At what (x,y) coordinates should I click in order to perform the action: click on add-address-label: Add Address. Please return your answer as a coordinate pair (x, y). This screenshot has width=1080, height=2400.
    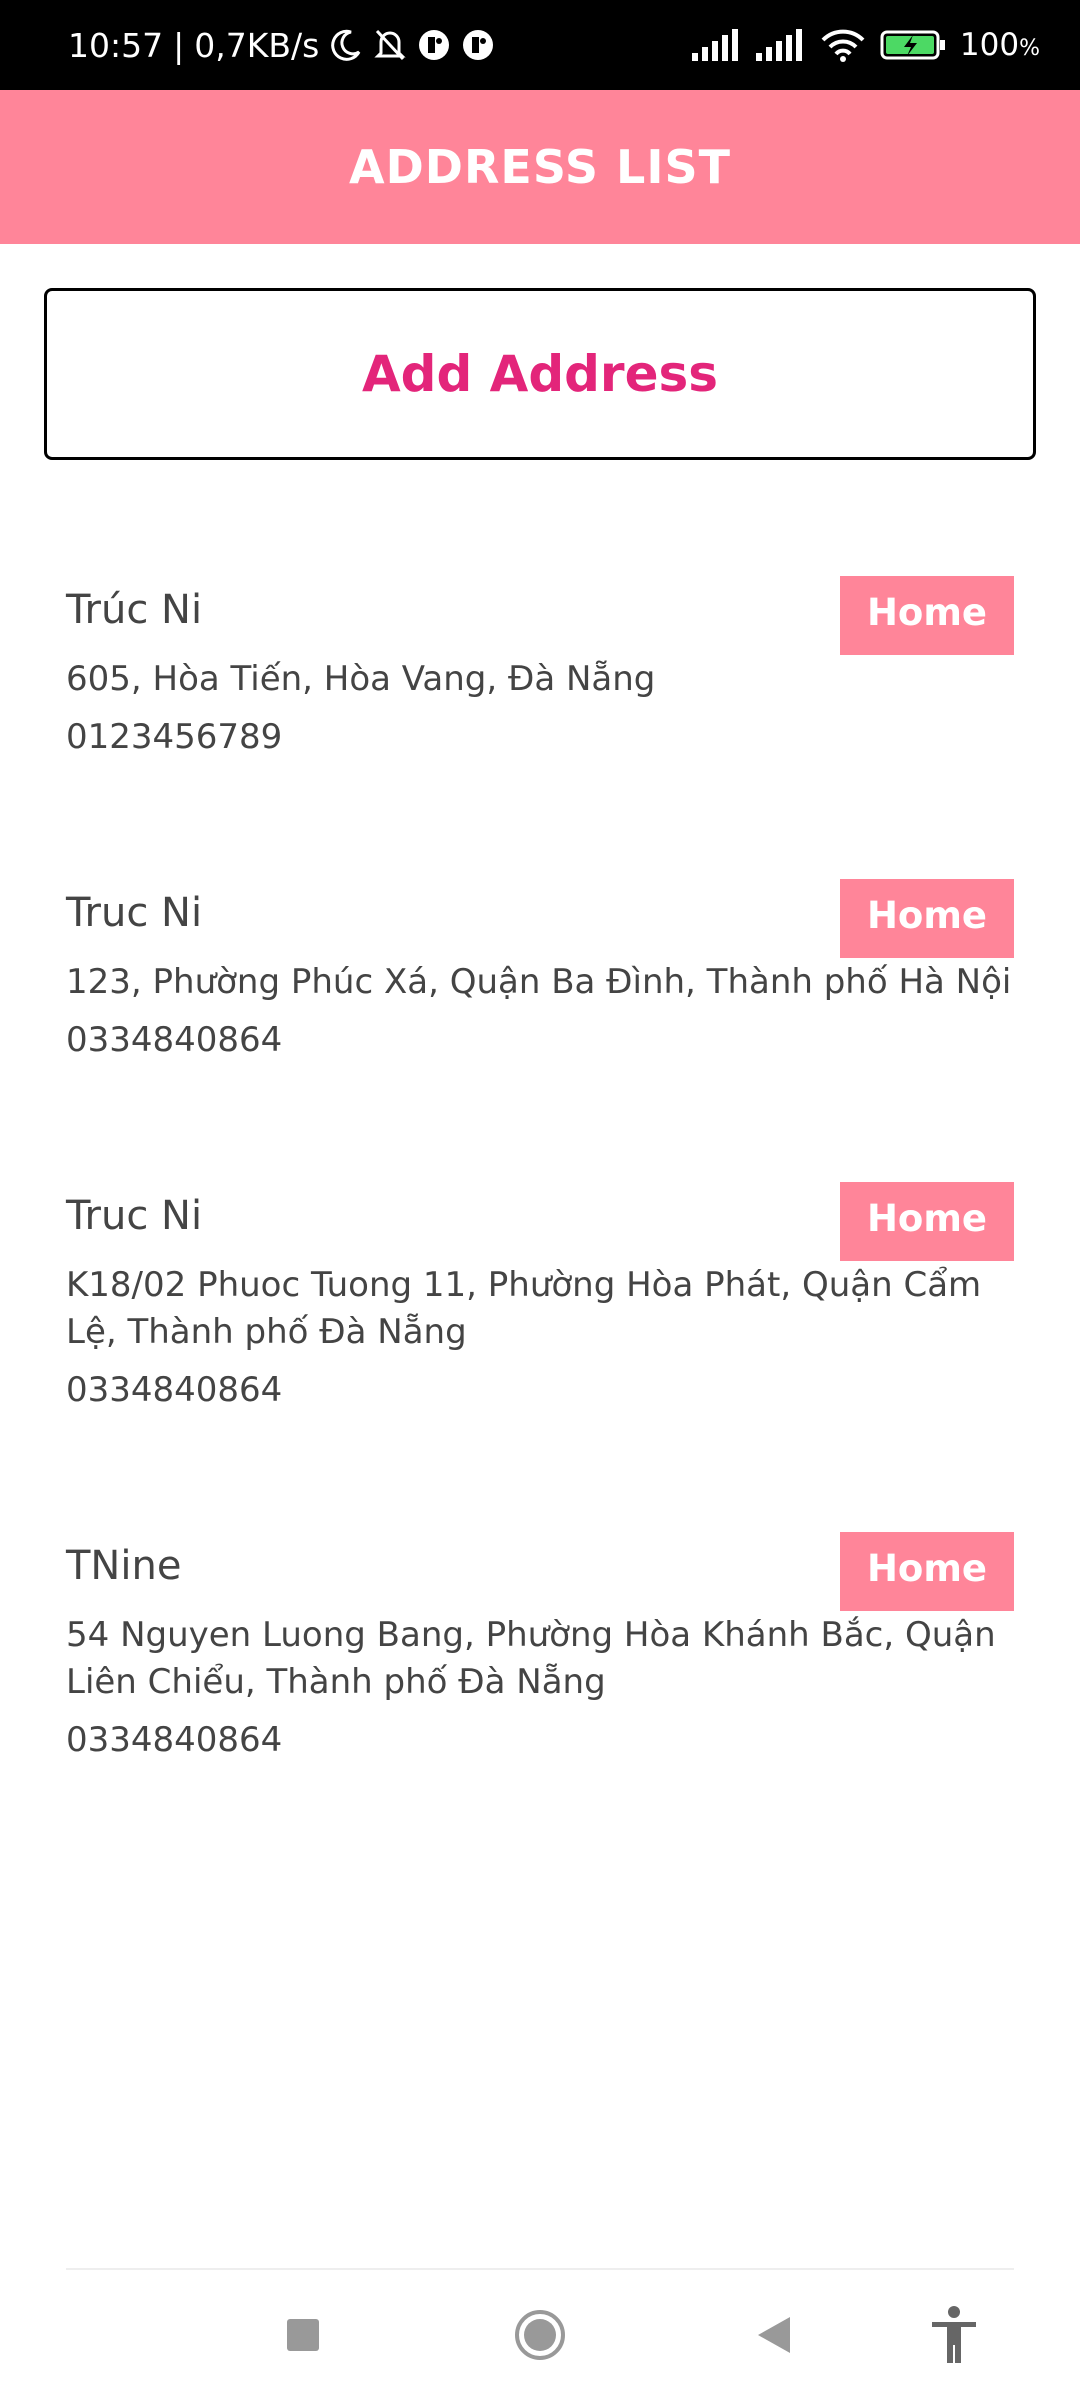
    Looking at the image, I should click on (540, 374).